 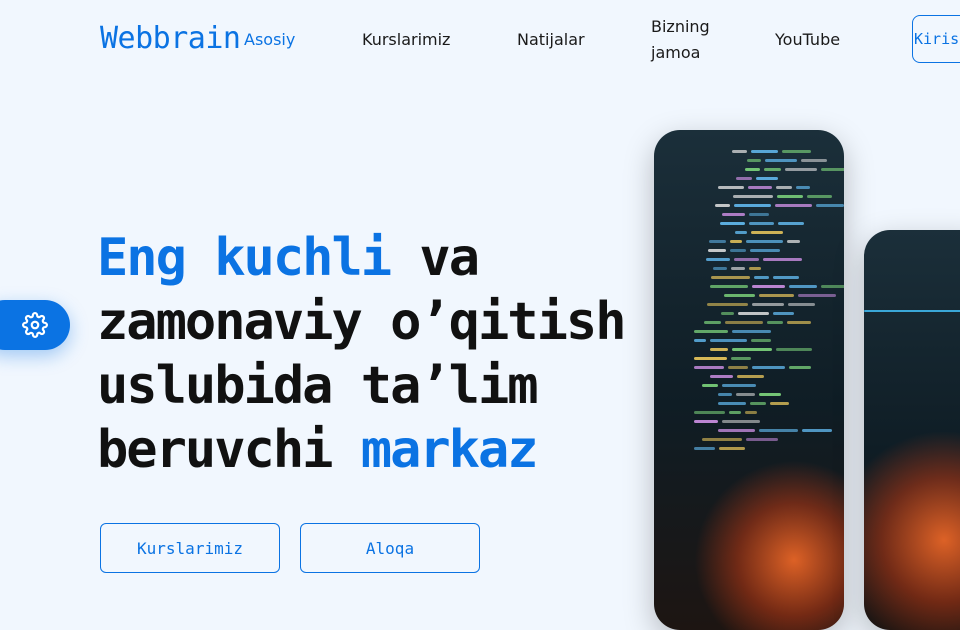 I want to click on hero-image-keyboard-phone, so click(x=912, y=430).